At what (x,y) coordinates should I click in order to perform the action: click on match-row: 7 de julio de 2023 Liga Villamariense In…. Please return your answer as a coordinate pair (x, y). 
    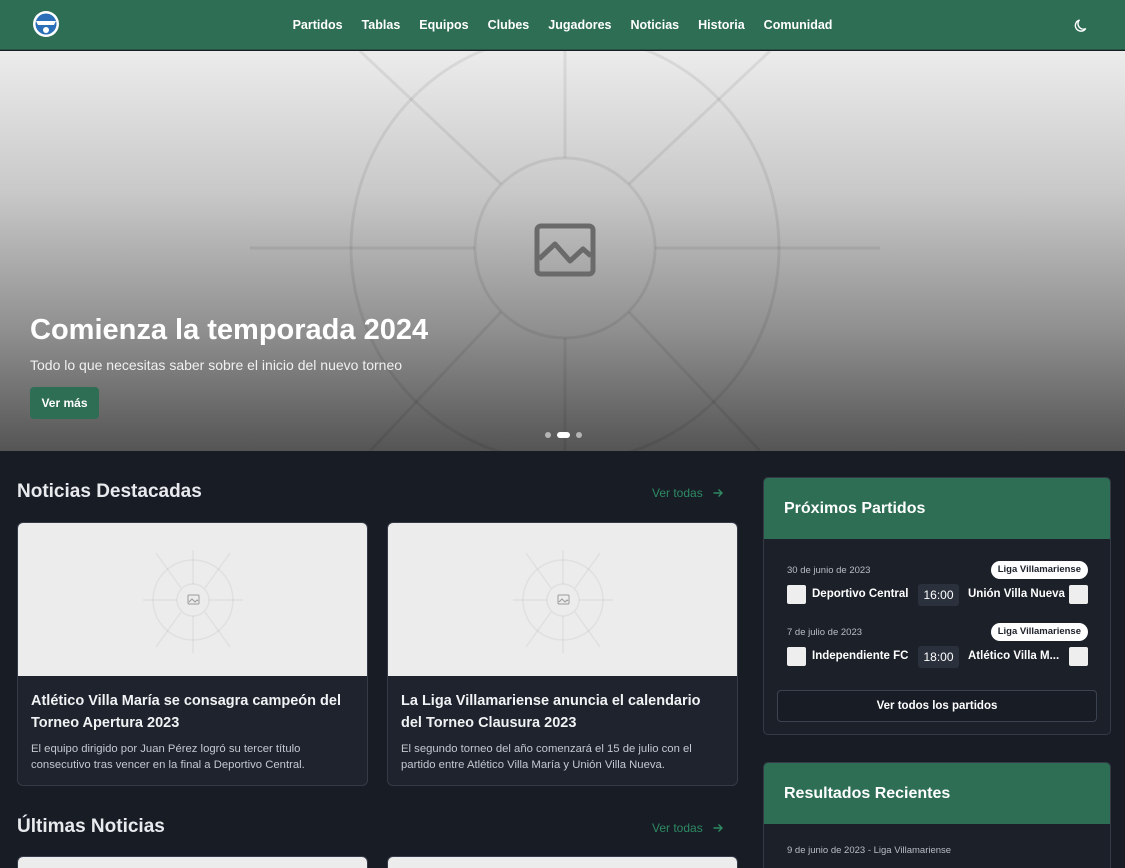
    Looking at the image, I should click on (937, 647).